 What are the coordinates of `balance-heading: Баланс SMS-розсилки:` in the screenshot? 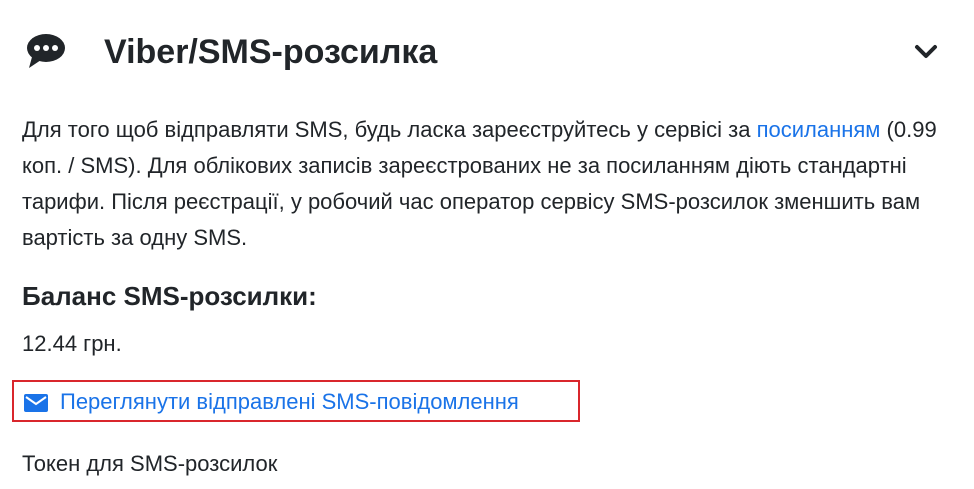 It's located at (169, 296).